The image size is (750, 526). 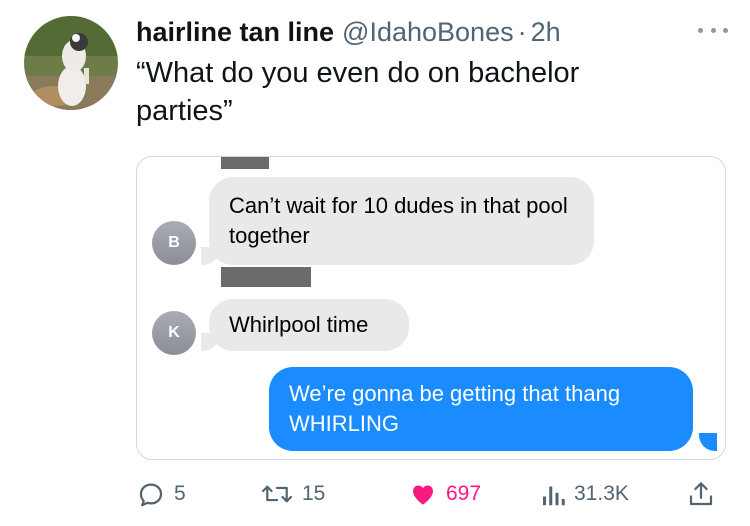 What do you see at coordinates (299, 324) in the screenshot?
I see `message-text: Whirlpool time` at bounding box center [299, 324].